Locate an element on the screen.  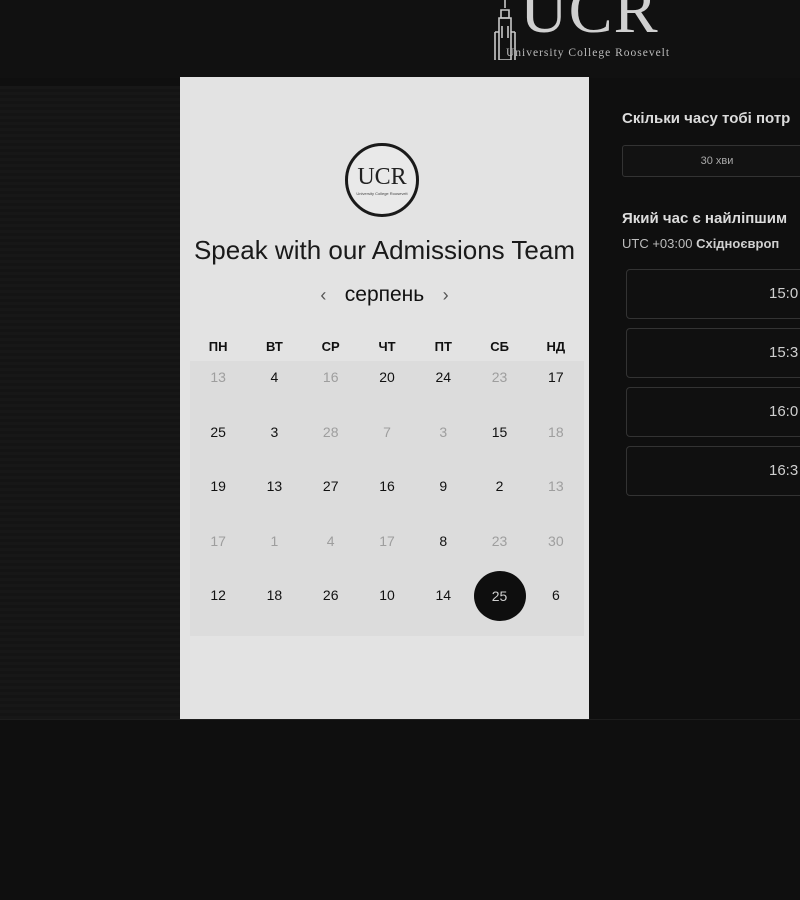
calendar-day: 14 is located at coordinates (443, 608).